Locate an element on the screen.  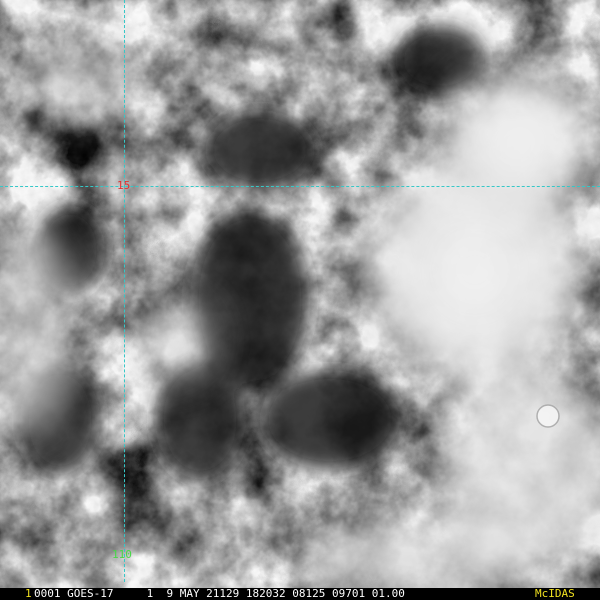
latitude-label: 15 is located at coordinates (124, 185).